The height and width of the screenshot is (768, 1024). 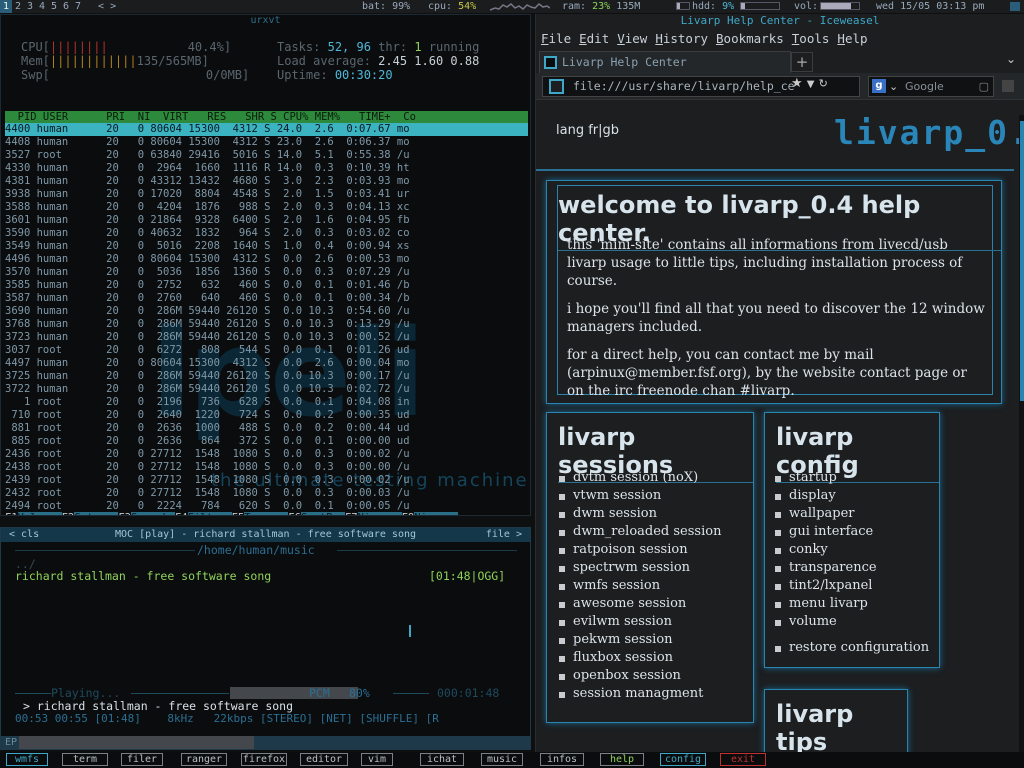 I want to click on taskbar-term-button: term, so click(x=85, y=759).